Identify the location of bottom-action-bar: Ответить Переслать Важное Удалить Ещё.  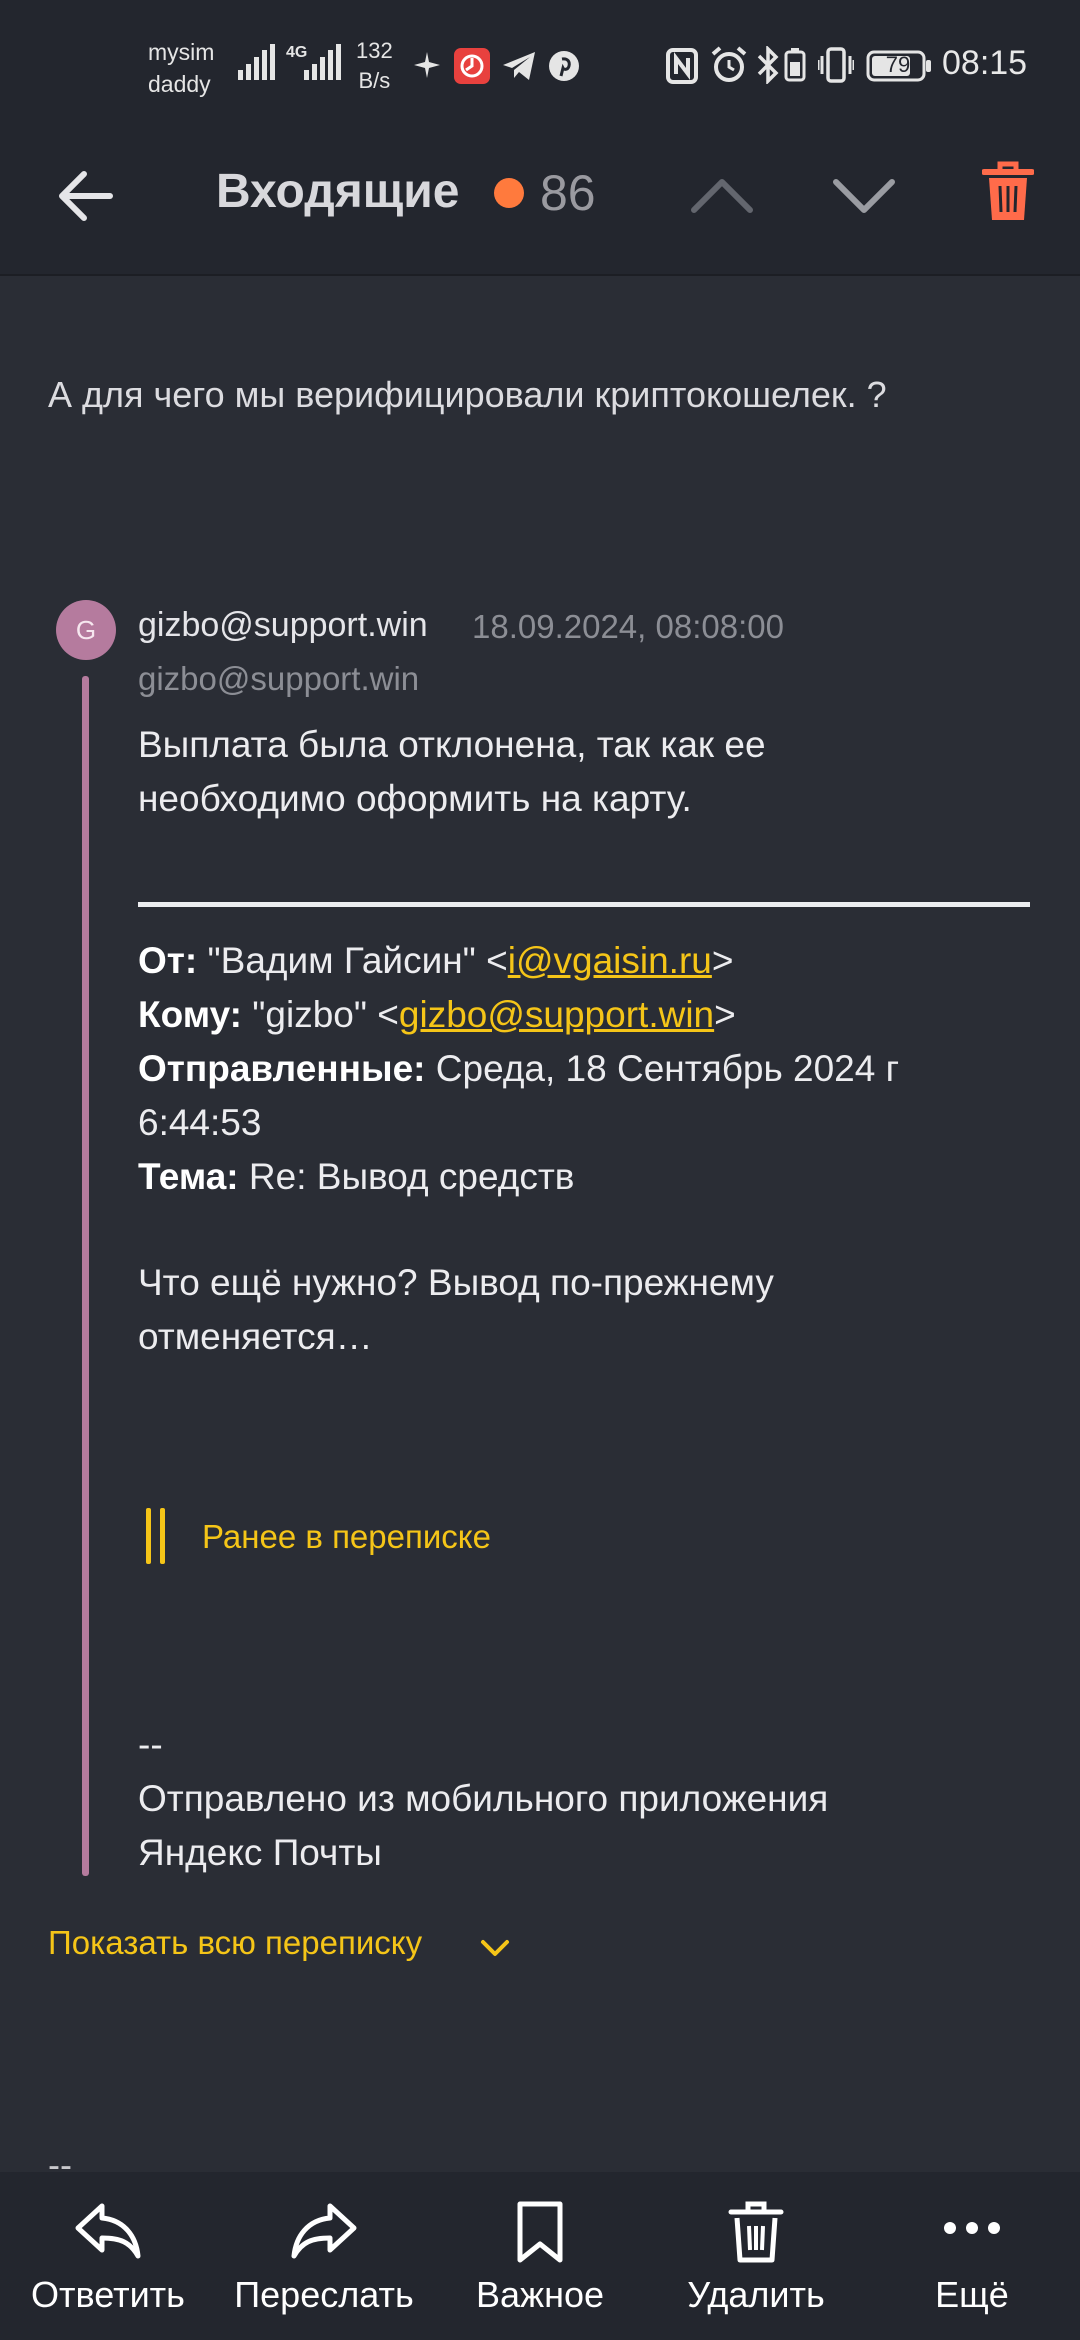
(540, 2256).